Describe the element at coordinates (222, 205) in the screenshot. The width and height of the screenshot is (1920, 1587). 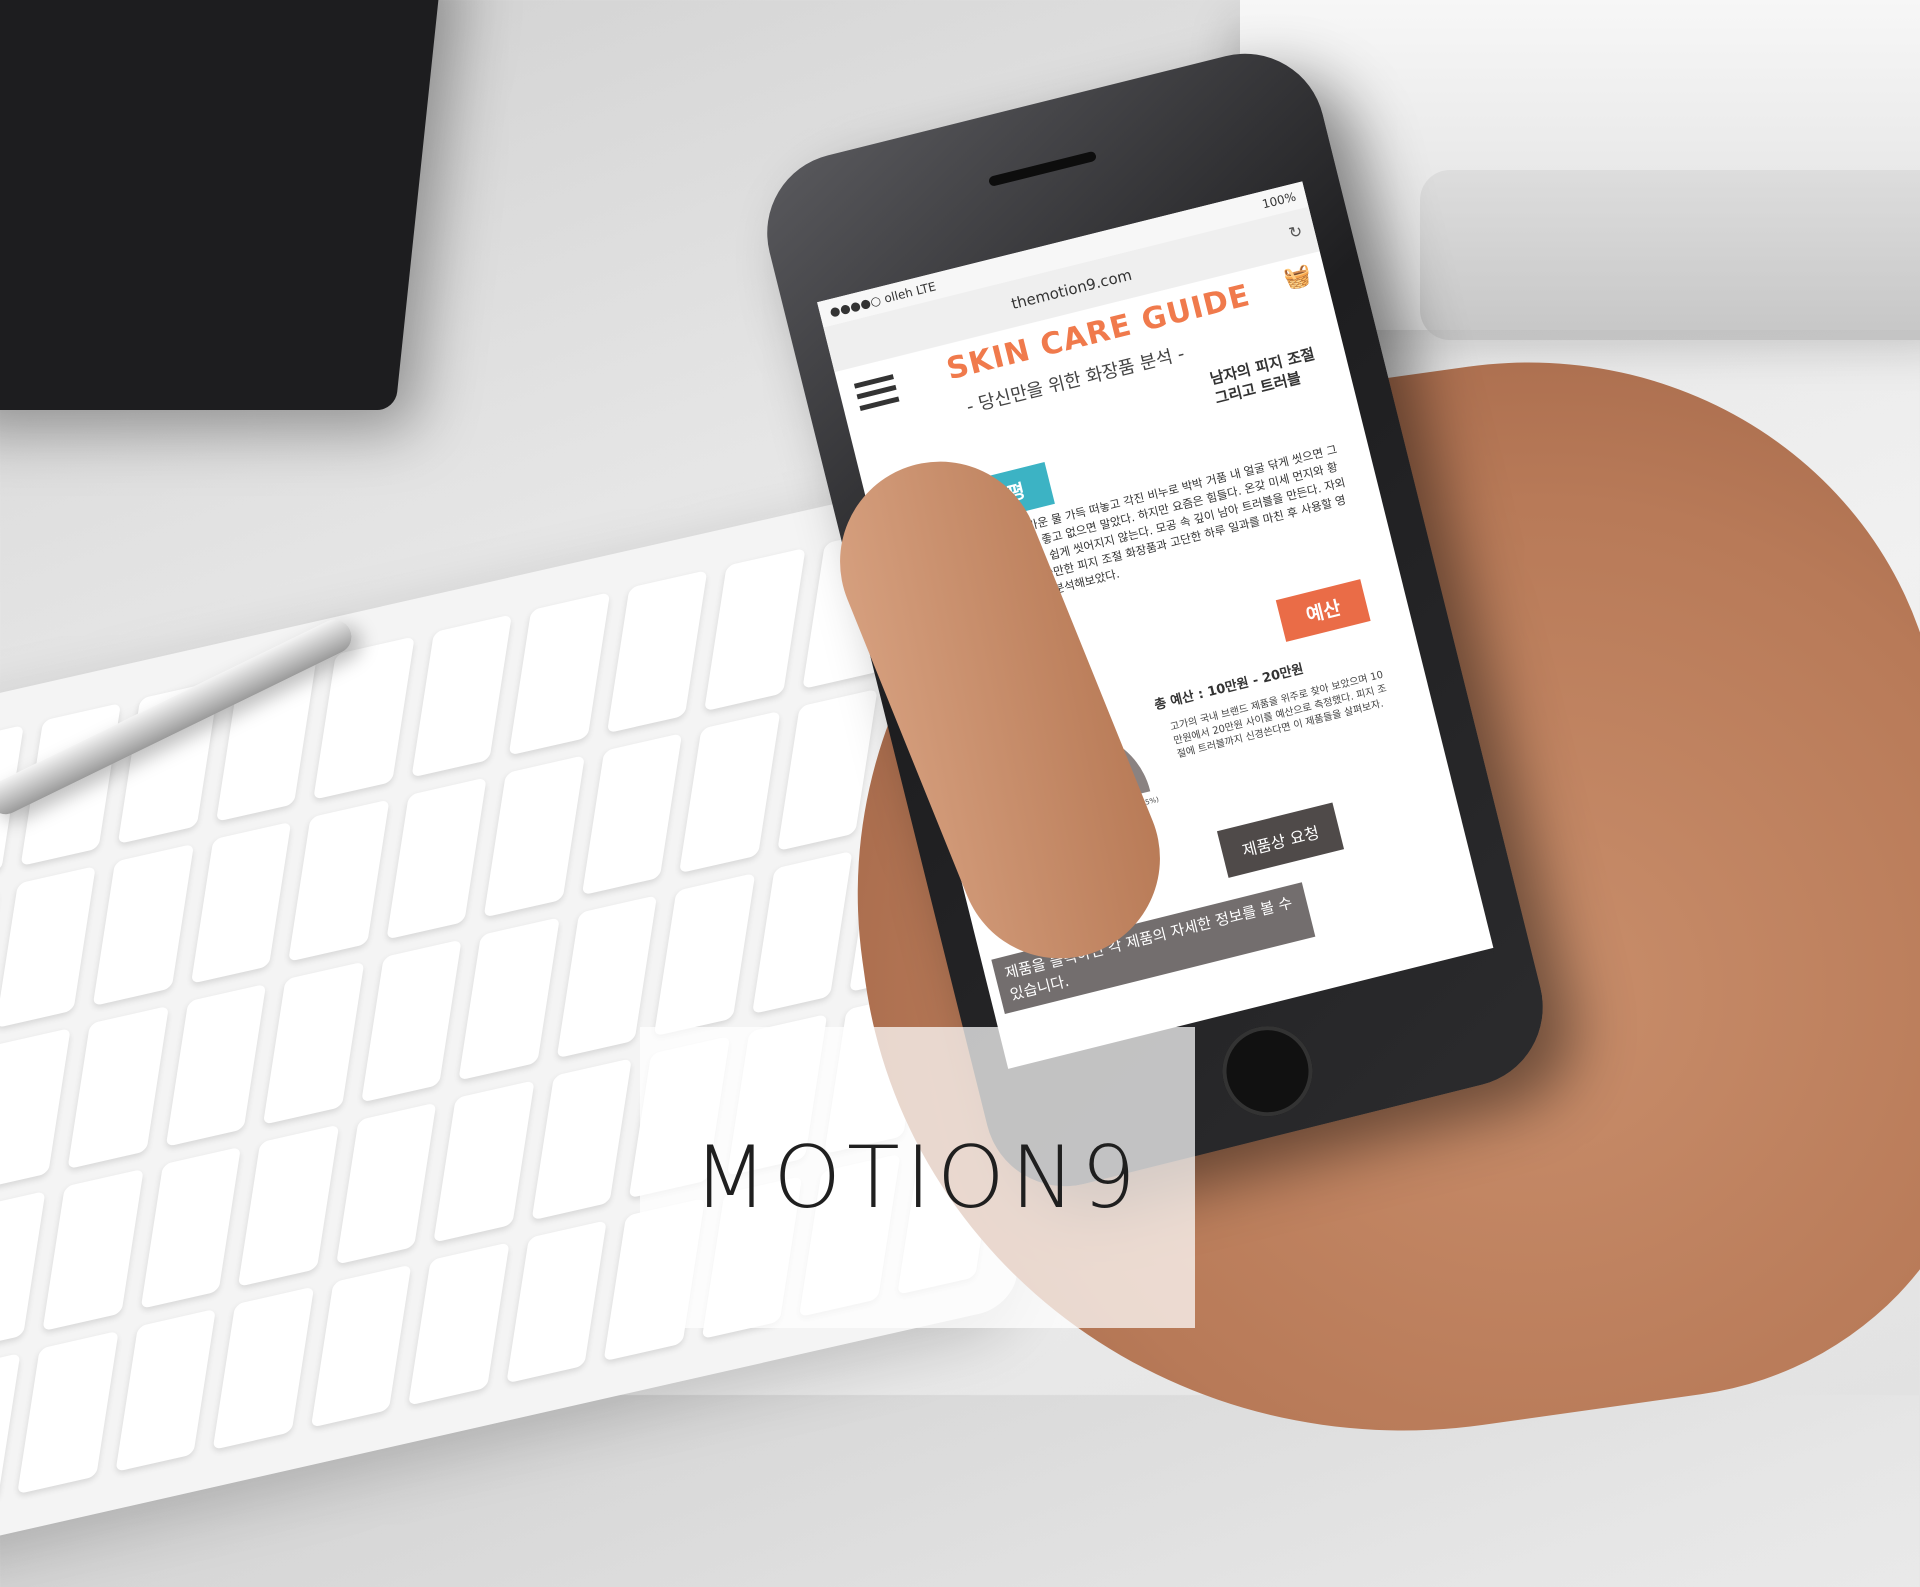
I see `background-tablet` at that location.